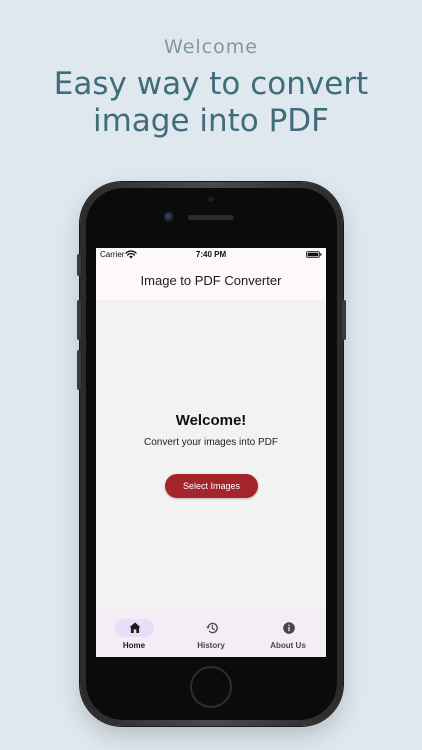 This screenshot has width=422, height=750. Describe the element at coordinates (169, 217) in the screenshot. I see `front-camera-icon` at that location.